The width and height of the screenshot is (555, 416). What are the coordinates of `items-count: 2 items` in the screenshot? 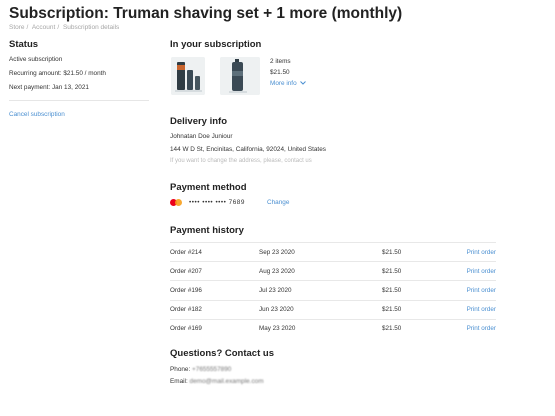 It's located at (280, 61).